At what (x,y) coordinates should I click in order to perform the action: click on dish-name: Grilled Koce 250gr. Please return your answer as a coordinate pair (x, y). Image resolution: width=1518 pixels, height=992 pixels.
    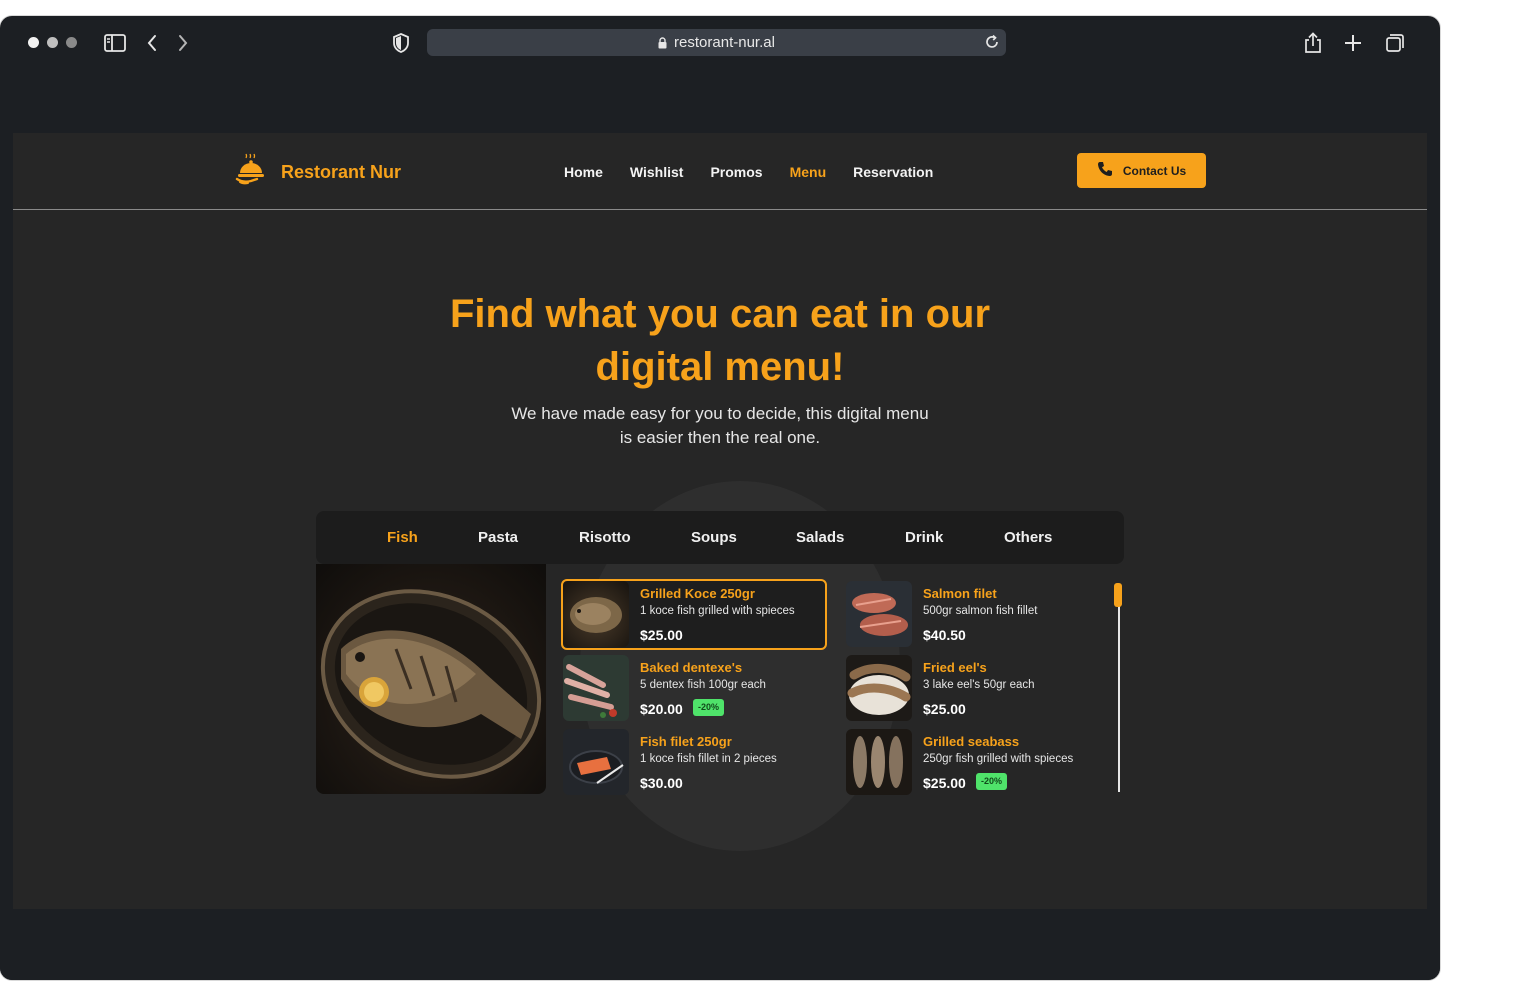
    Looking at the image, I should click on (697, 593).